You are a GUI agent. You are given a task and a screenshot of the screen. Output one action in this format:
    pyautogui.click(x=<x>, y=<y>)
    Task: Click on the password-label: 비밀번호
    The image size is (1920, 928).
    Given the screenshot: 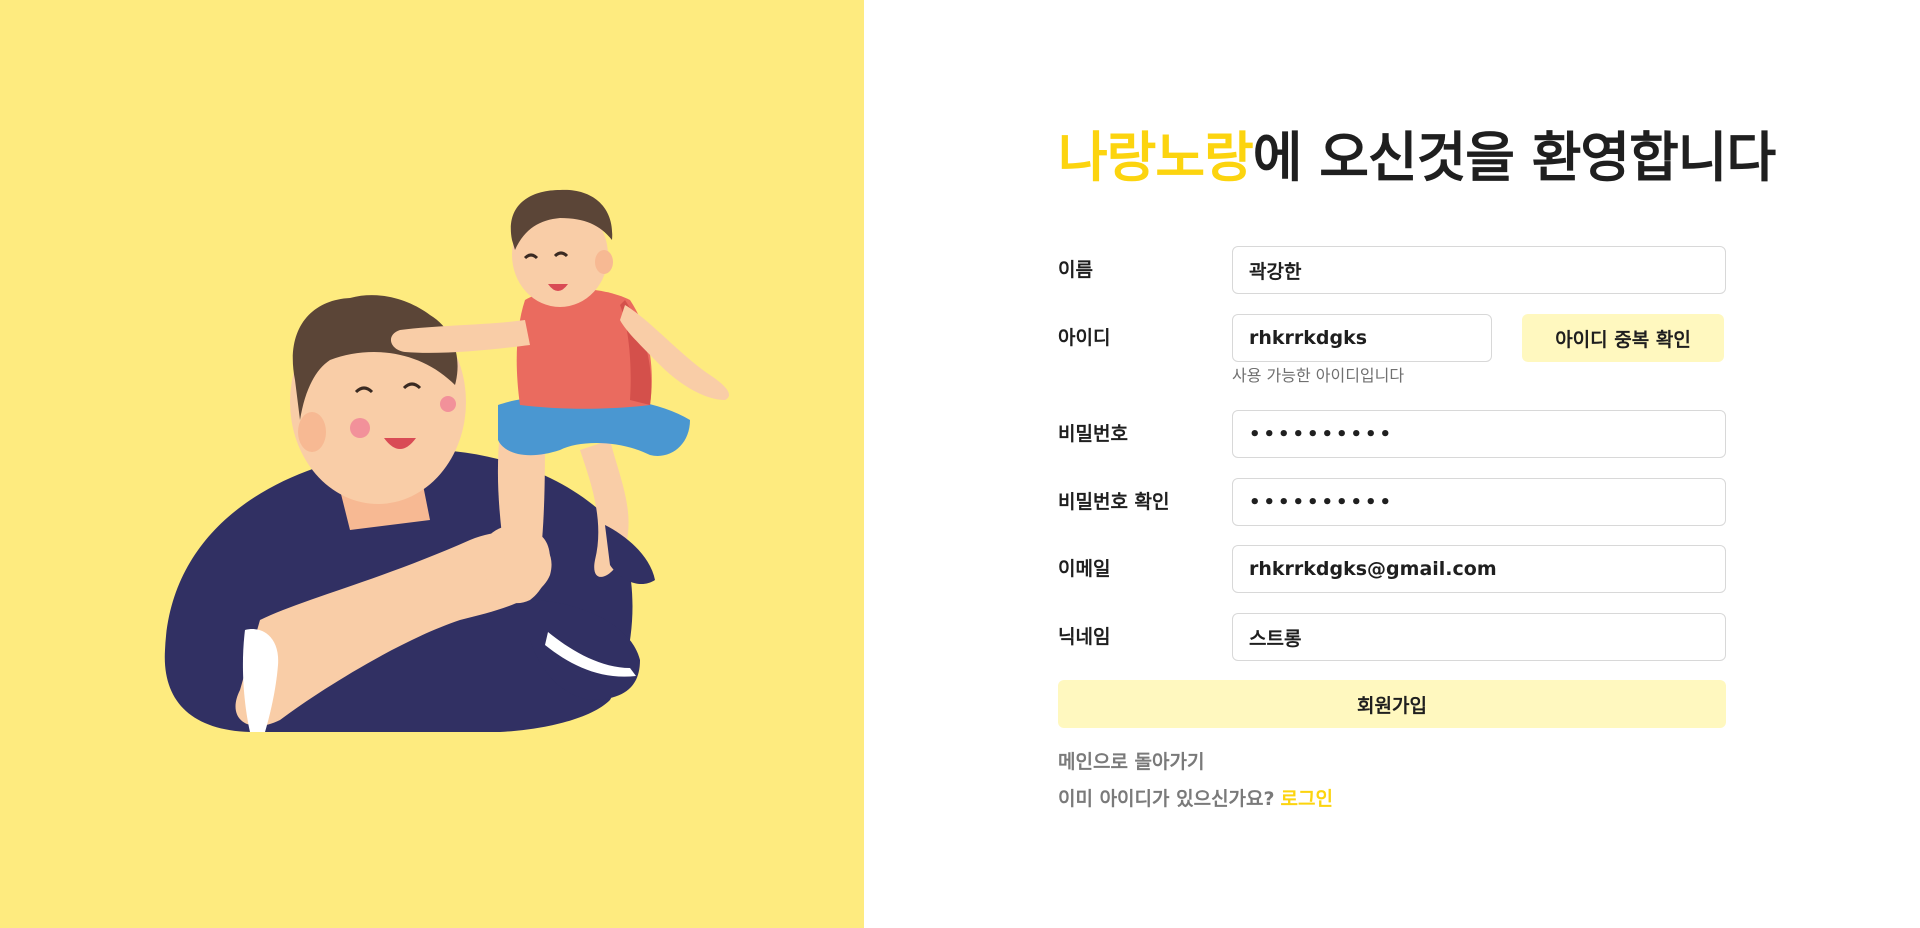 What is the action you would take?
    pyautogui.click(x=1093, y=434)
    